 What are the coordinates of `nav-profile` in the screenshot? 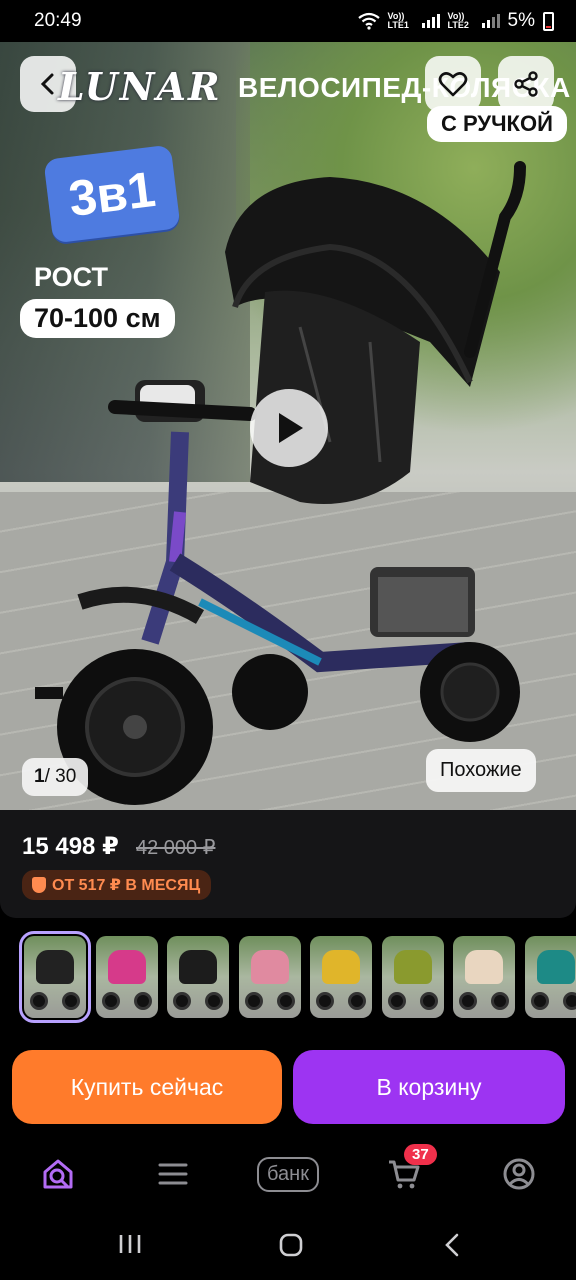 It's located at (519, 1174).